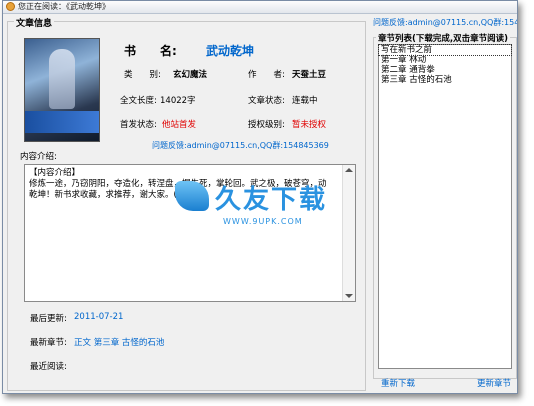 The width and height of the screenshot is (534, 406). Describe the element at coordinates (266, 101) in the screenshot. I see `status-label: 文章状态:` at that location.